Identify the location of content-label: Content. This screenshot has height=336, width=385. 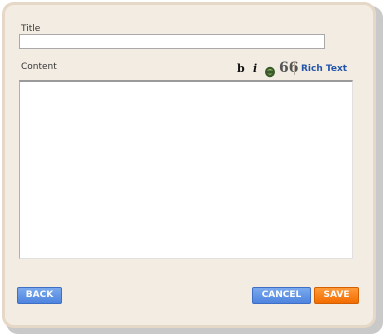
(39, 67).